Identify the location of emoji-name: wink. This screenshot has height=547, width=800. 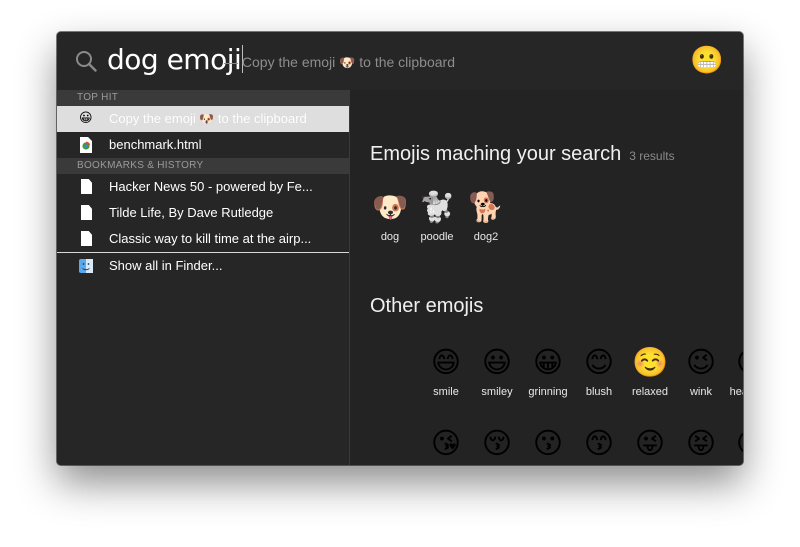
(700, 392).